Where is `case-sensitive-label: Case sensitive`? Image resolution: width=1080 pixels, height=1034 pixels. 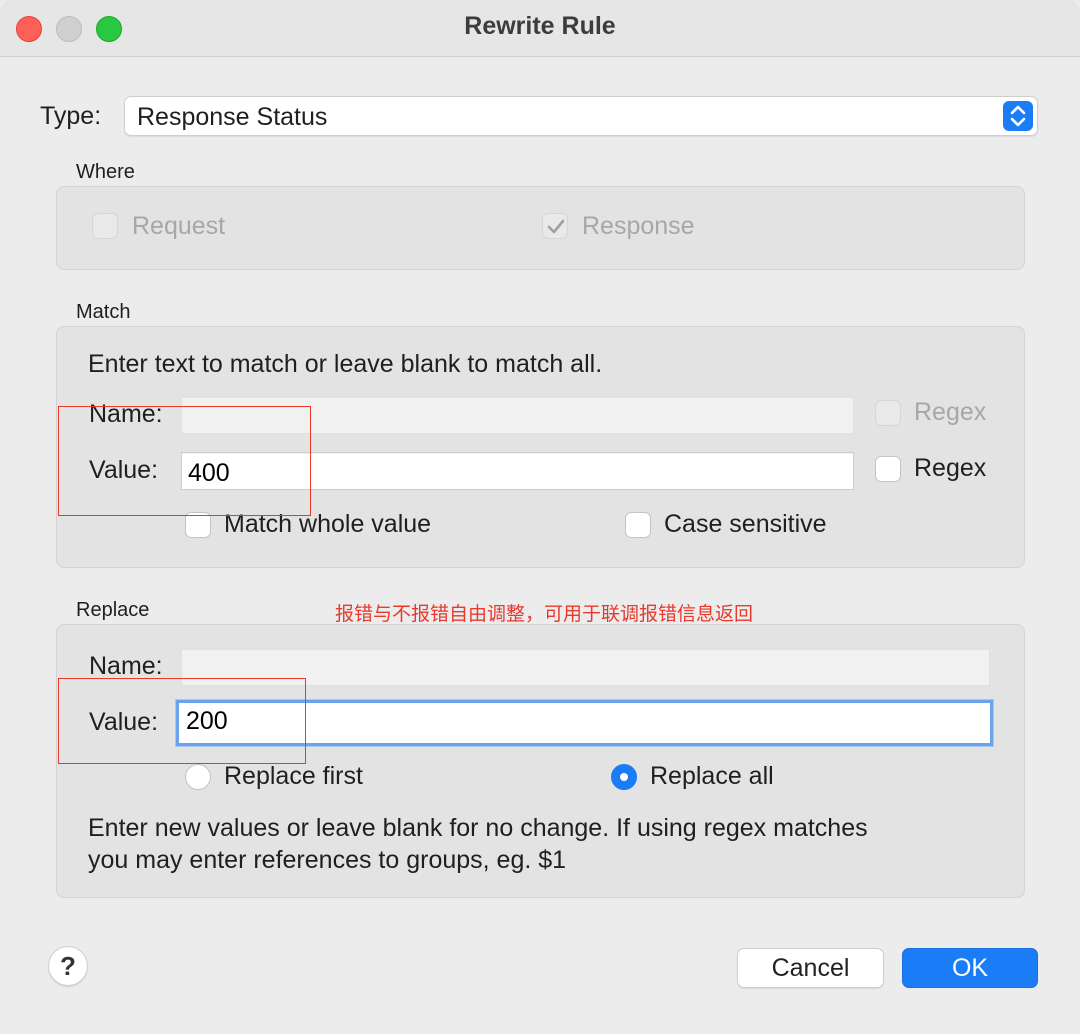 case-sensitive-label: Case sensitive is located at coordinates (745, 524).